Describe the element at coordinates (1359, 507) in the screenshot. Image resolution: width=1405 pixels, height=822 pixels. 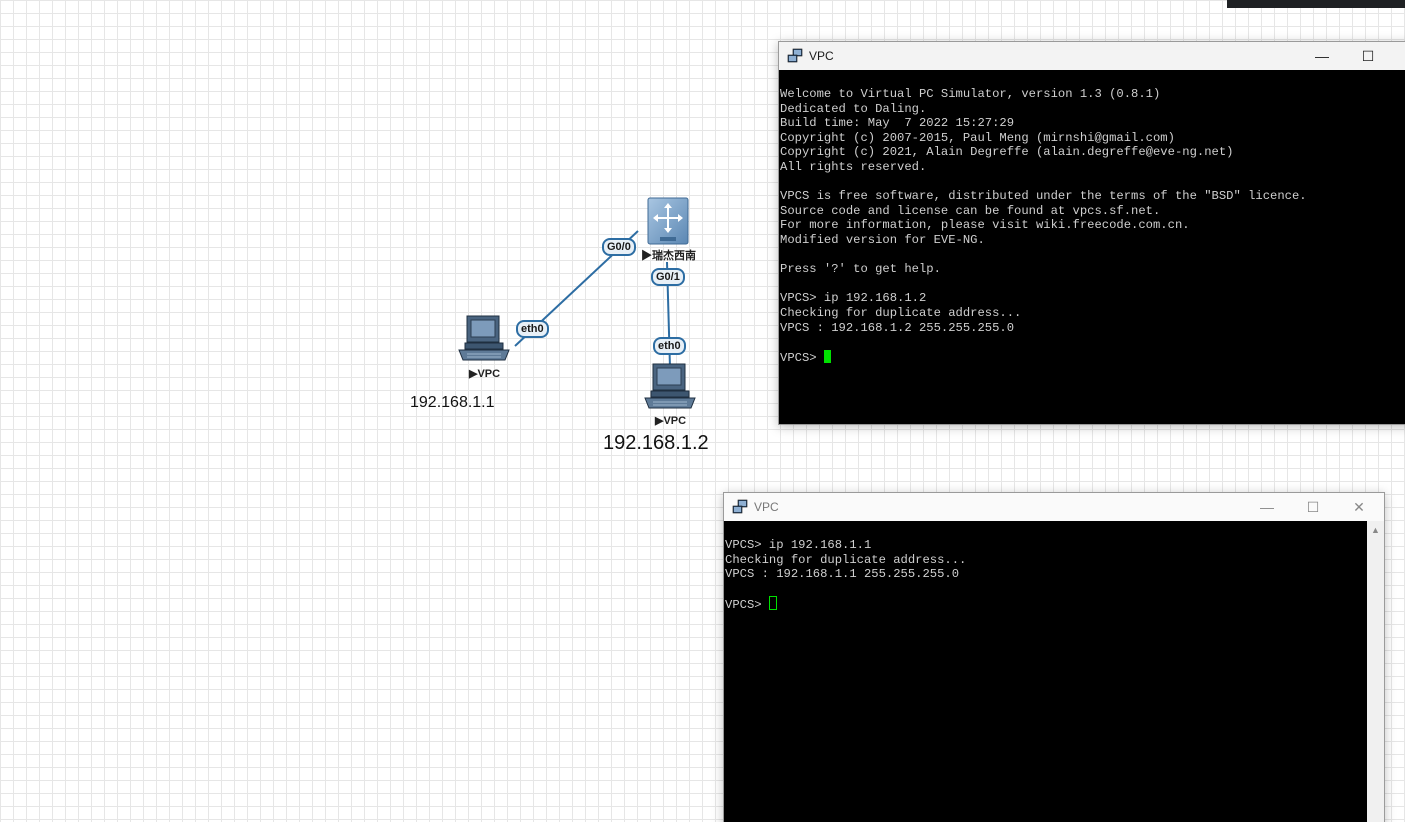
I see `close-button: ✕` at that location.